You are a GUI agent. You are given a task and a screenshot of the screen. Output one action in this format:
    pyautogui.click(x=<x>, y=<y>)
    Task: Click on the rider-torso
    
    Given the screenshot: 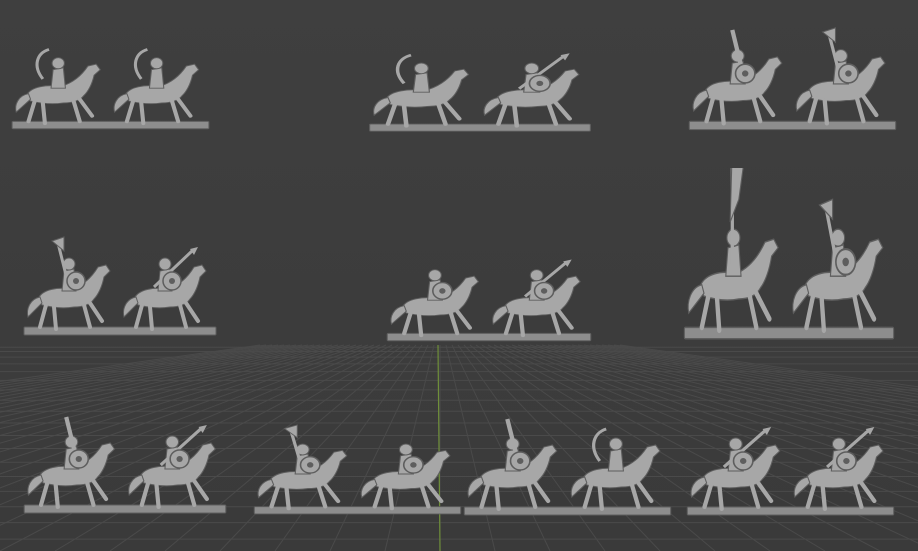 What is the action you would take?
    pyautogui.click(x=58, y=78)
    